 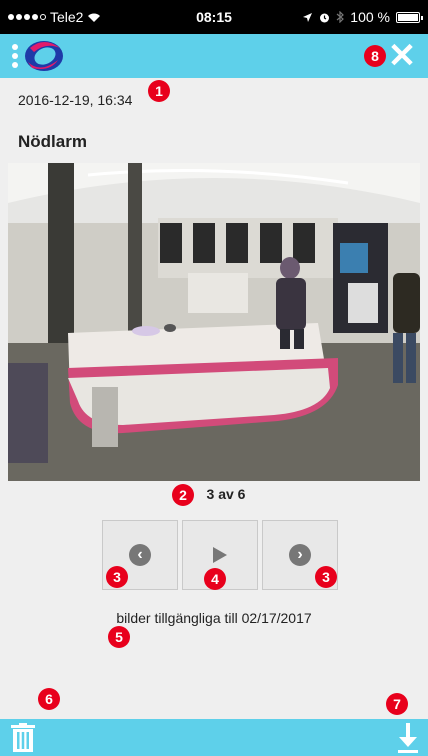 What do you see at coordinates (308, 17) in the screenshot?
I see `location-arrow-icon` at bounding box center [308, 17].